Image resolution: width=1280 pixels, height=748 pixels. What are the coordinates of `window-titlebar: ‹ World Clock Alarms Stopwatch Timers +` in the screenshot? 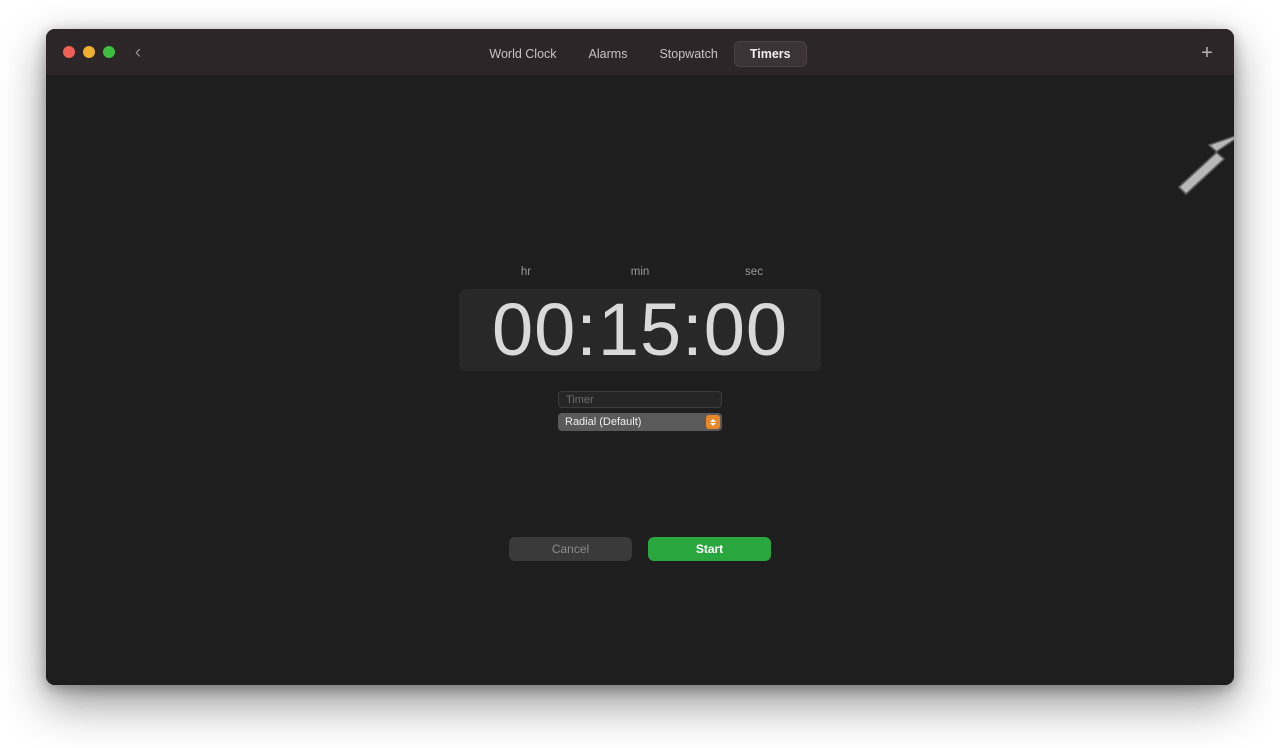 It's located at (640, 52).